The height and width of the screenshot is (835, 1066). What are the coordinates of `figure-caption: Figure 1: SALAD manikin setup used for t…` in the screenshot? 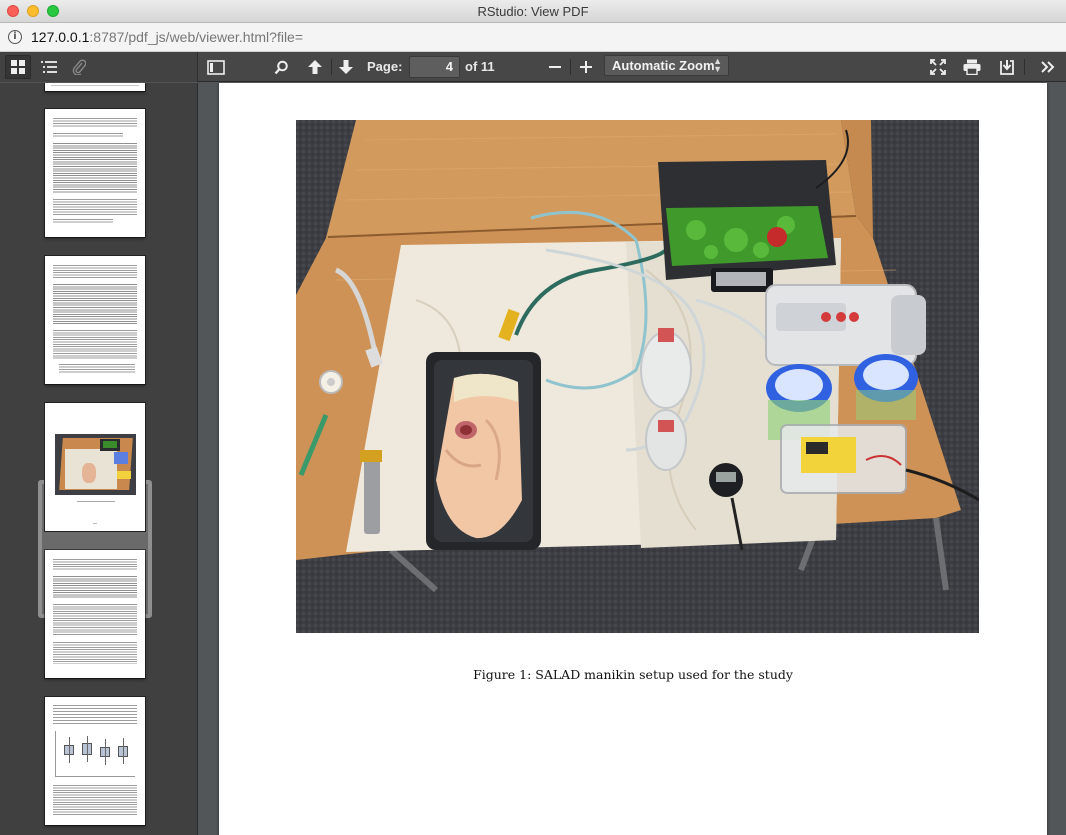 It's located at (633, 674).